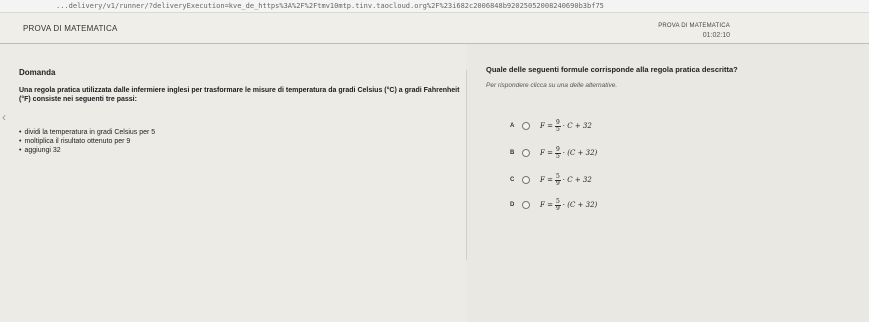 Image resolution: width=869 pixels, height=322 pixels. I want to click on panel-divider, so click(466, 165).